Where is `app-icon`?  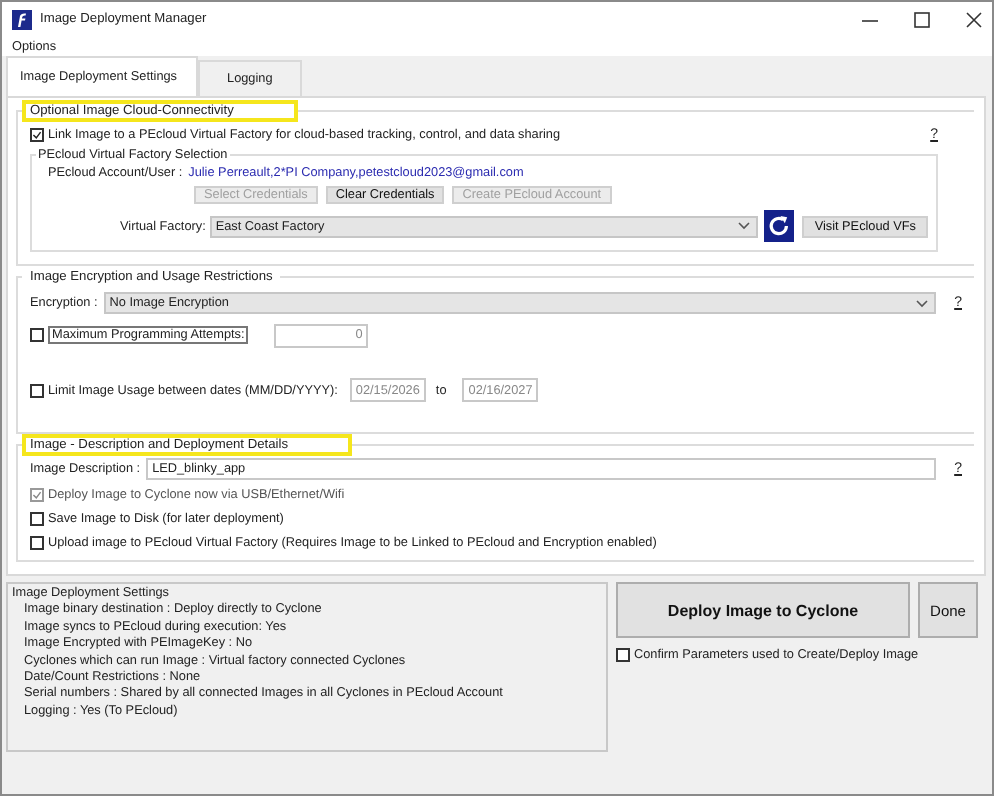 app-icon is located at coordinates (22, 19).